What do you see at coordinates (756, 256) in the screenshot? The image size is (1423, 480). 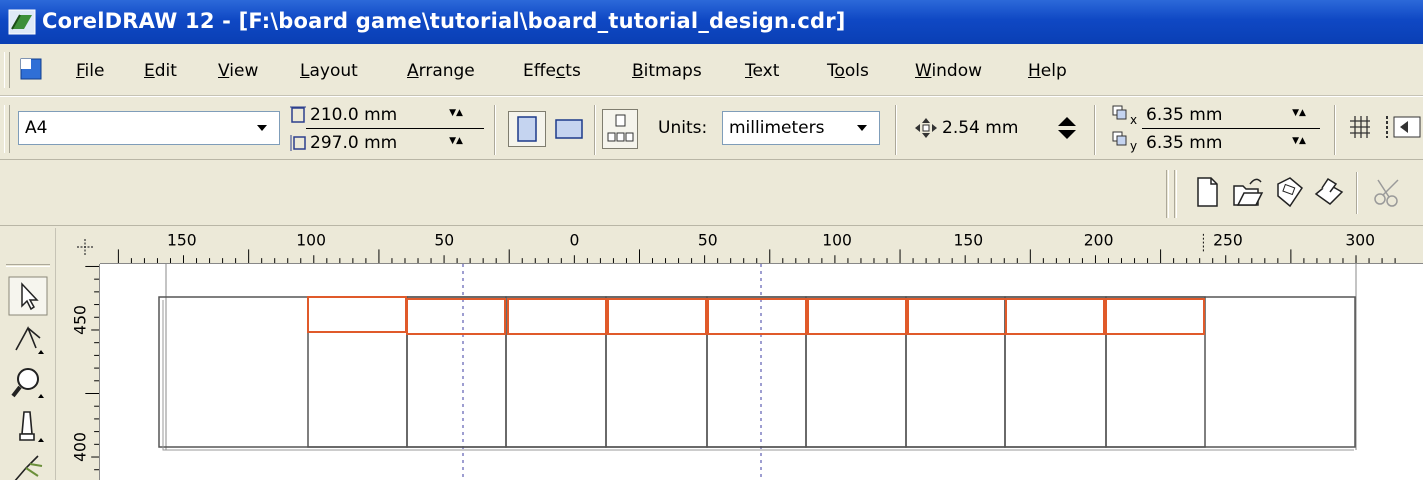 I see `horizontal-ruler-ticks` at bounding box center [756, 256].